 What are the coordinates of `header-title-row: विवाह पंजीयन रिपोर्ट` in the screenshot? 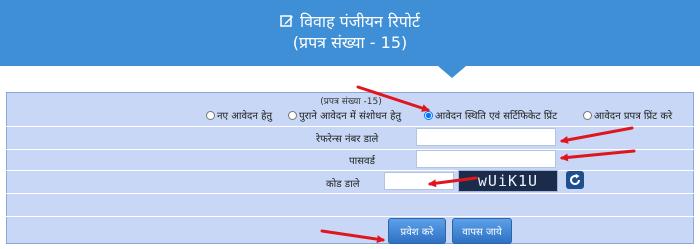 It's located at (350, 21).